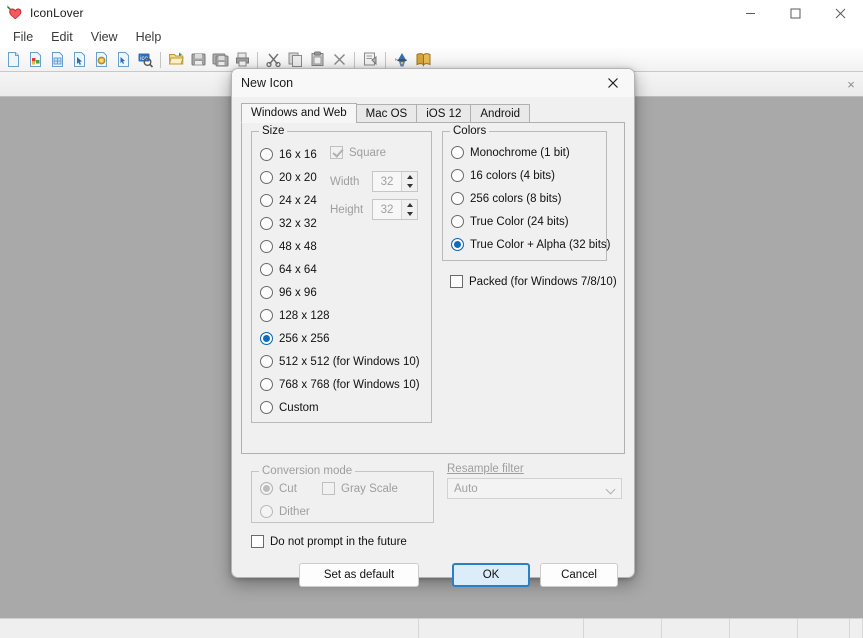 Image resolution: width=863 pixels, height=638 pixels. Describe the element at coordinates (298, 246) in the screenshot. I see `size-option-label: 48 x 48` at that location.